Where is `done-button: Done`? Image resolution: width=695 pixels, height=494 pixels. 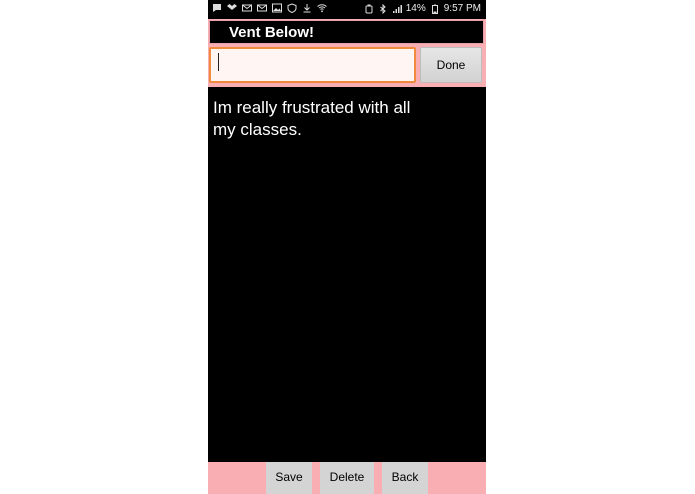
done-button: Done is located at coordinates (451, 65).